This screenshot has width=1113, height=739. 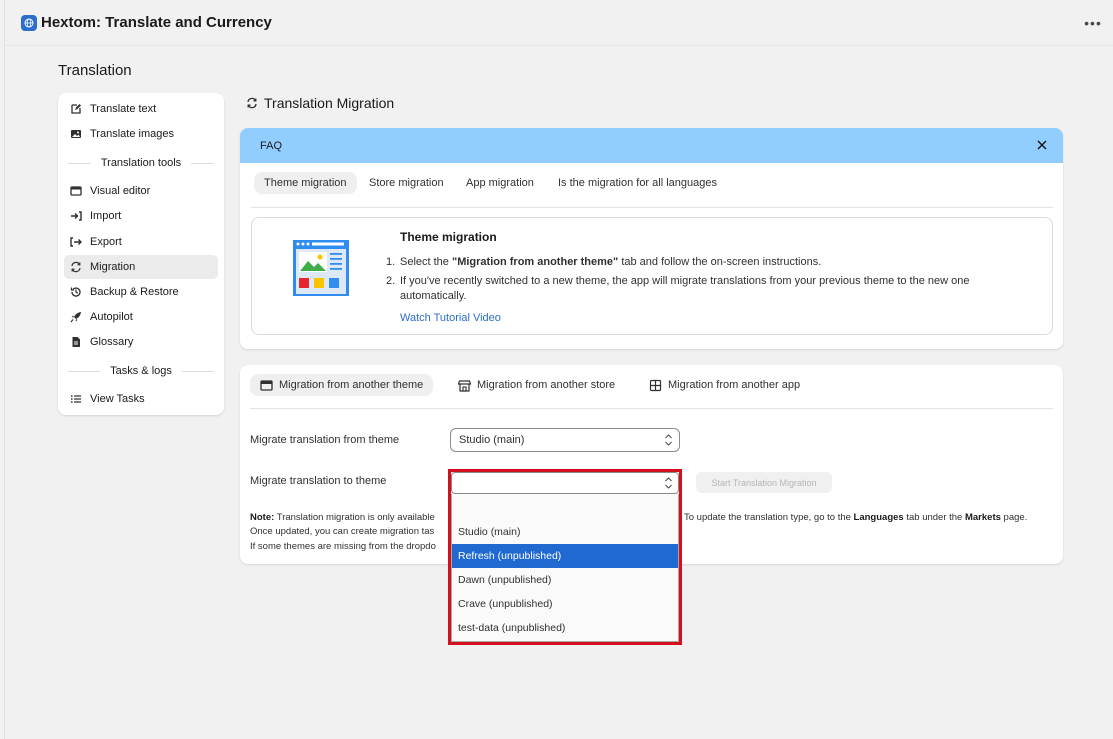 I want to click on watch-tutorial-link: Watch Tutorial Video, so click(x=450, y=318).